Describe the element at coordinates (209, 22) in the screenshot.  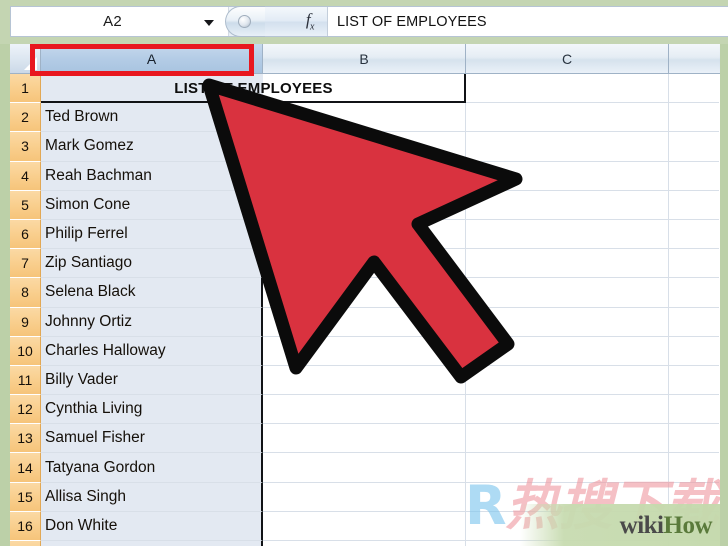
I see `chevron-down-icon` at that location.